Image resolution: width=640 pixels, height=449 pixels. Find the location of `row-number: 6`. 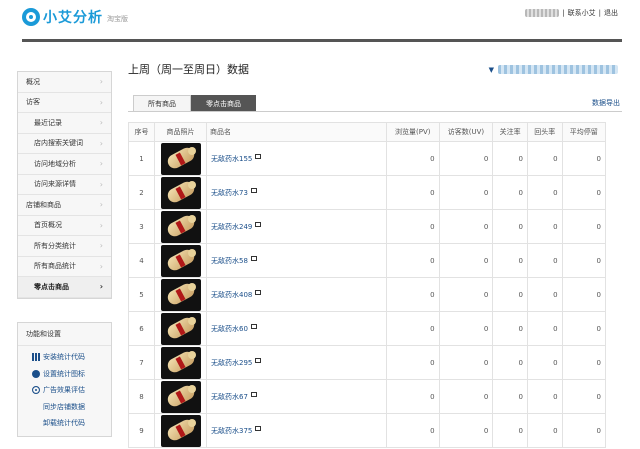

row-number: 6 is located at coordinates (141, 328).